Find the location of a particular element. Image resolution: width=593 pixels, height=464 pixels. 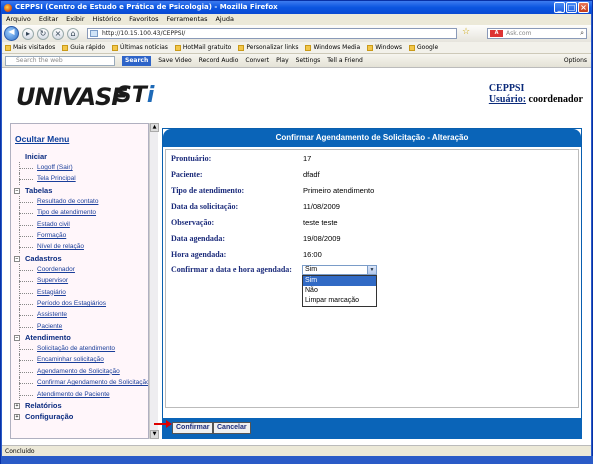

menu-editar: Editar is located at coordinates (48, 19).